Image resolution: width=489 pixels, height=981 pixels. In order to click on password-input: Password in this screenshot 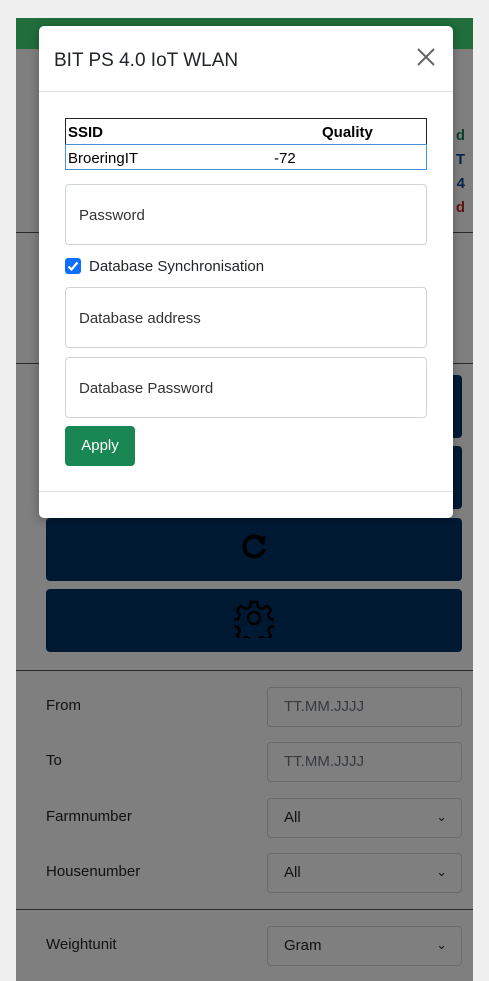, I will do `click(246, 214)`.